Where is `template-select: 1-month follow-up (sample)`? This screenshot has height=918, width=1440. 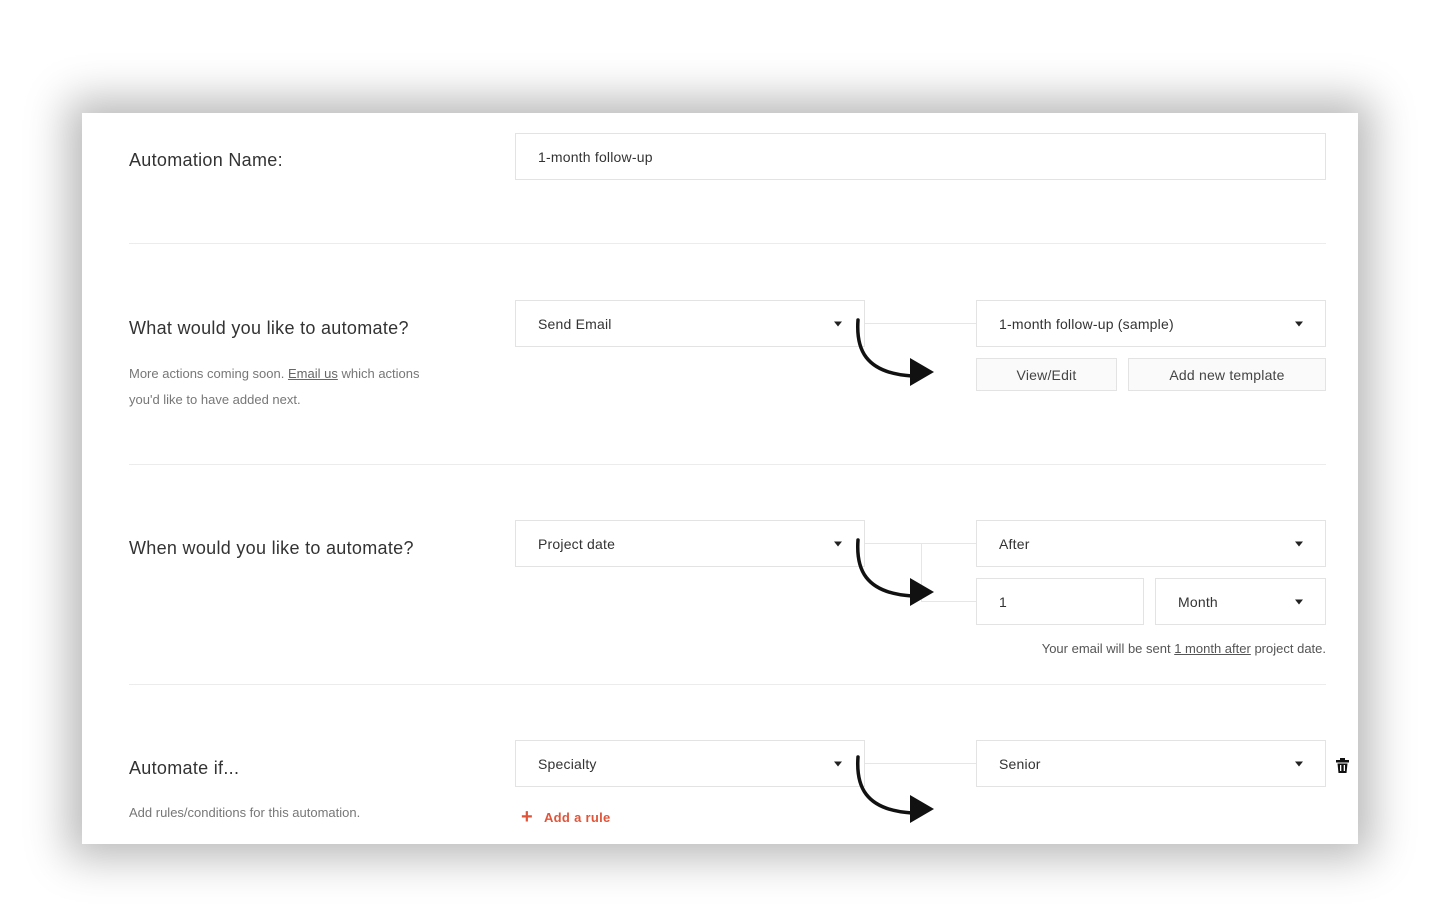
template-select: 1-month follow-up (sample) is located at coordinates (1151, 323).